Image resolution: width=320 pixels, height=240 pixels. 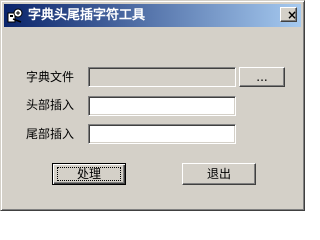 I want to click on process-button-label: 处理, so click(x=88, y=174).